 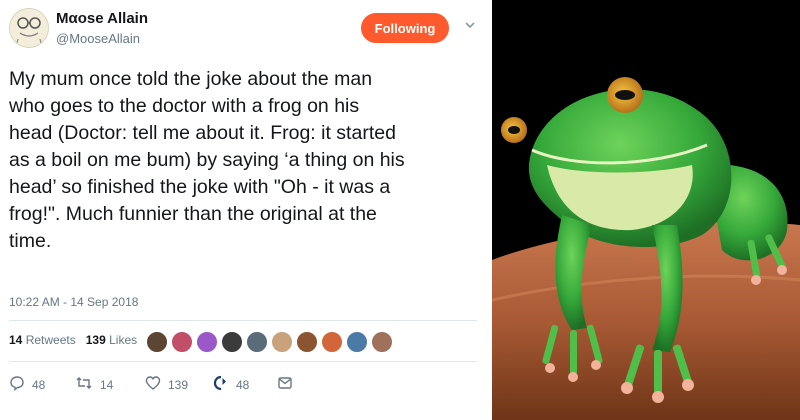 I want to click on retweet-icon, so click(x=84, y=384).